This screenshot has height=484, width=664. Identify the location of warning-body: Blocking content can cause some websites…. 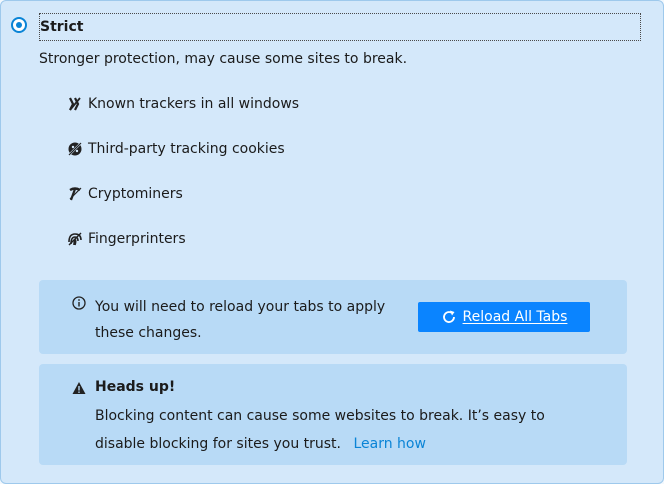
(320, 430).